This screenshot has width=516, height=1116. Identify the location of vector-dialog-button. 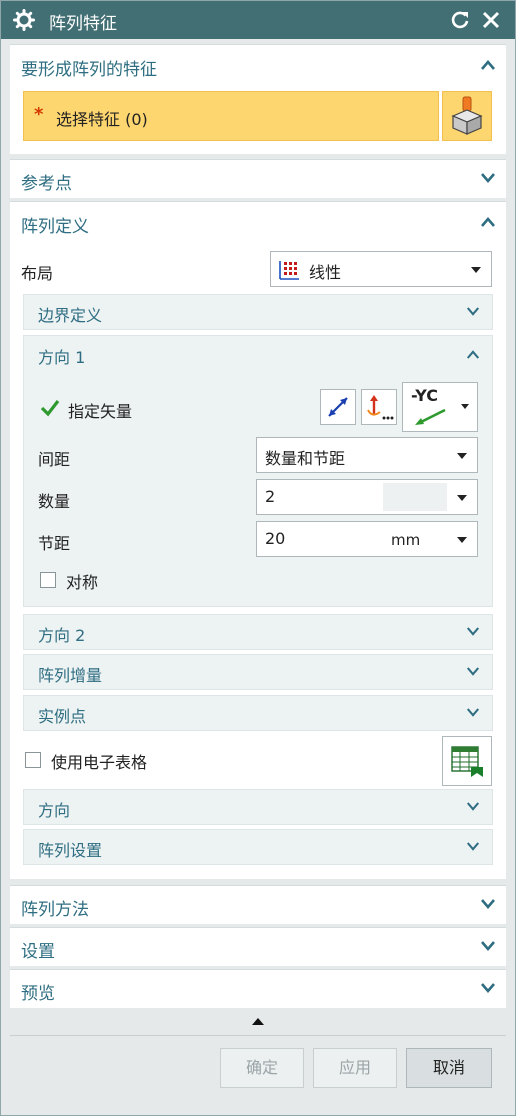
(379, 407).